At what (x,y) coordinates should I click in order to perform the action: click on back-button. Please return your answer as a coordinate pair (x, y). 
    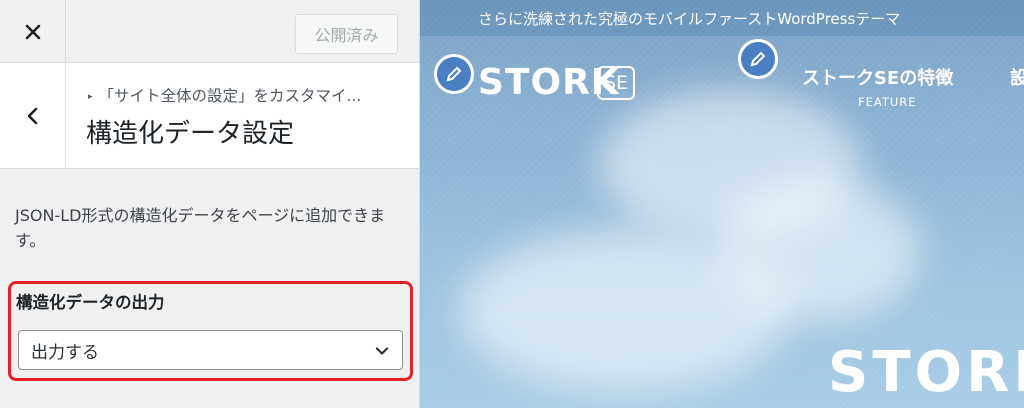
    Looking at the image, I should click on (33, 116).